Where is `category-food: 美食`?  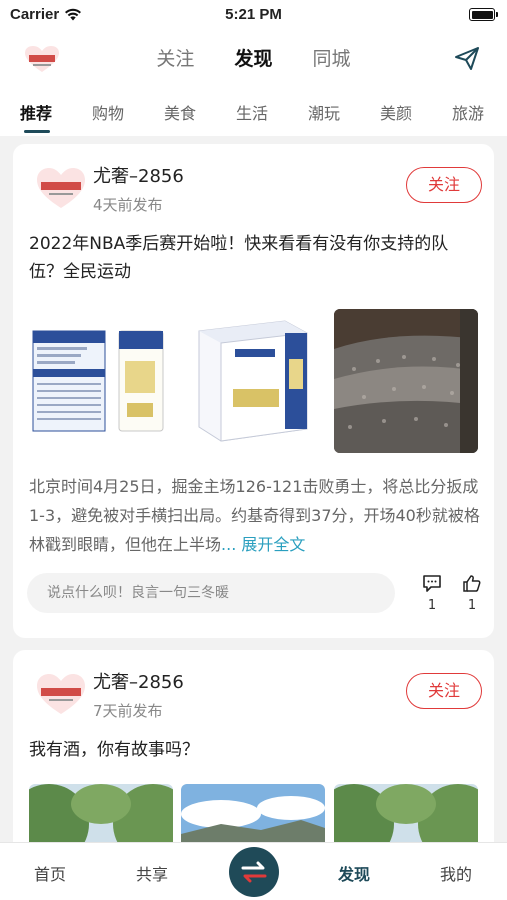
category-food: 美食 is located at coordinates (180, 112).